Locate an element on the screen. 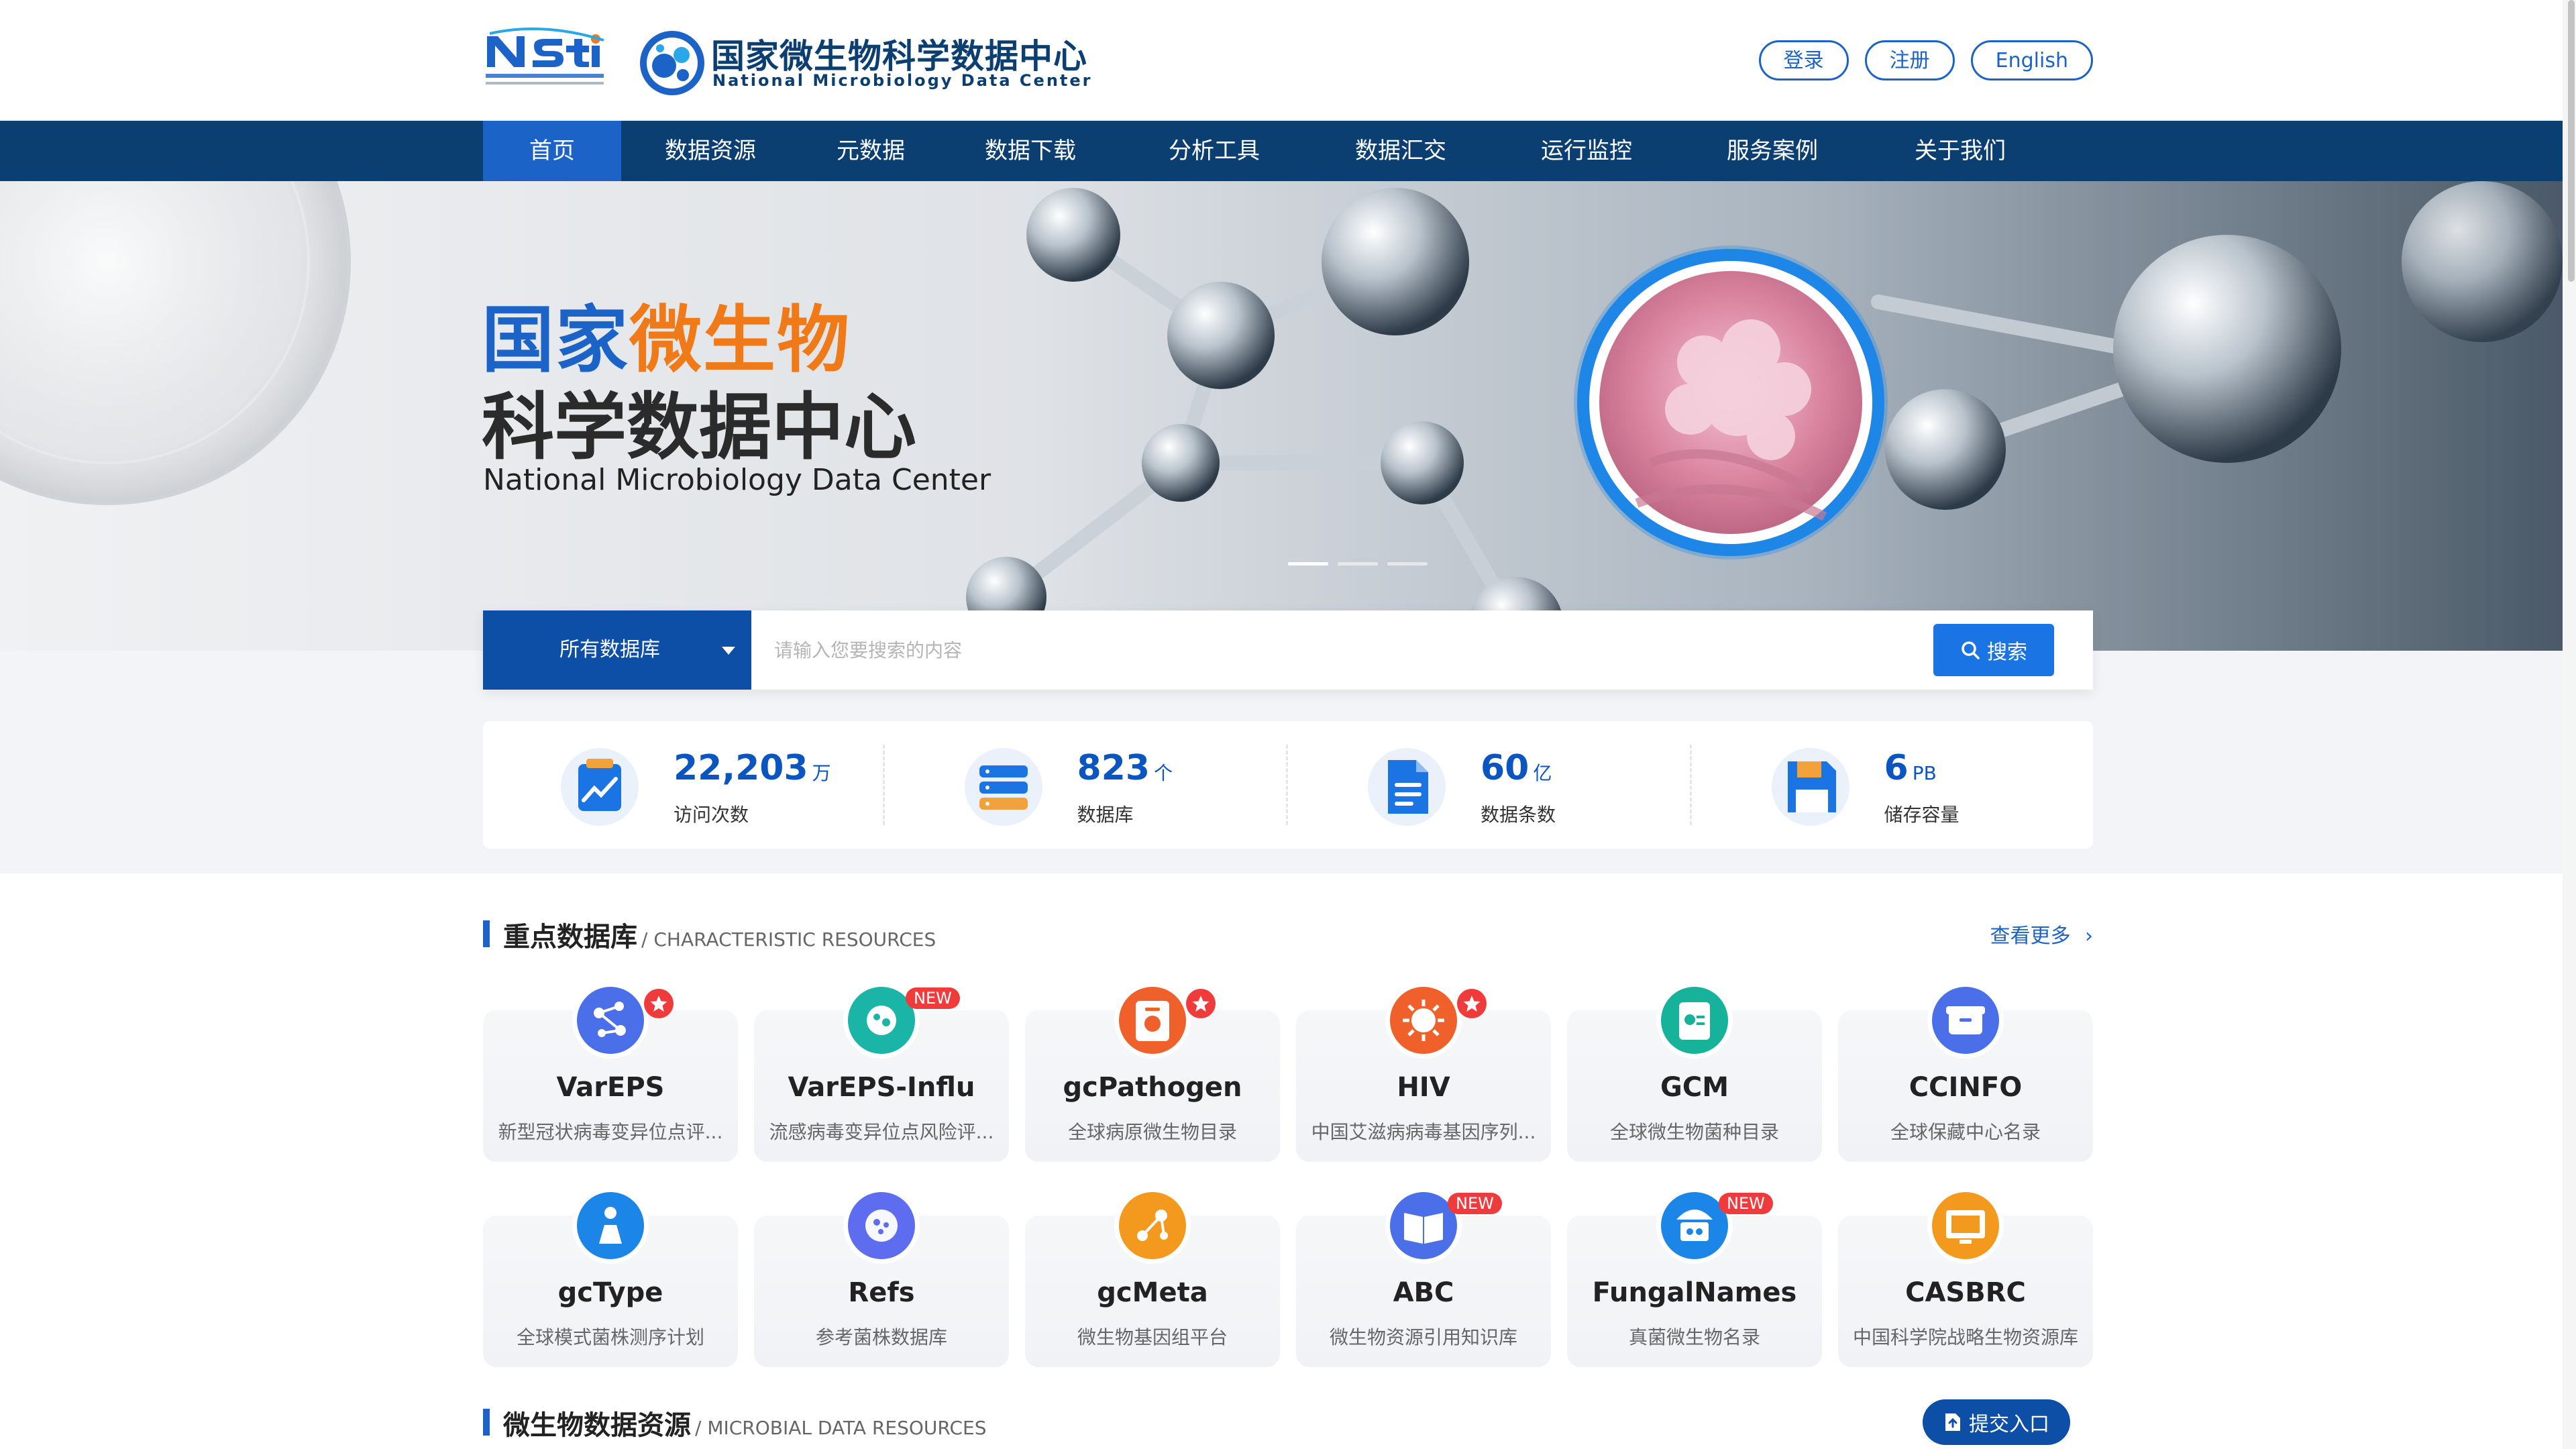  nav-item-4: 数据下载 is located at coordinates (1030, 151).